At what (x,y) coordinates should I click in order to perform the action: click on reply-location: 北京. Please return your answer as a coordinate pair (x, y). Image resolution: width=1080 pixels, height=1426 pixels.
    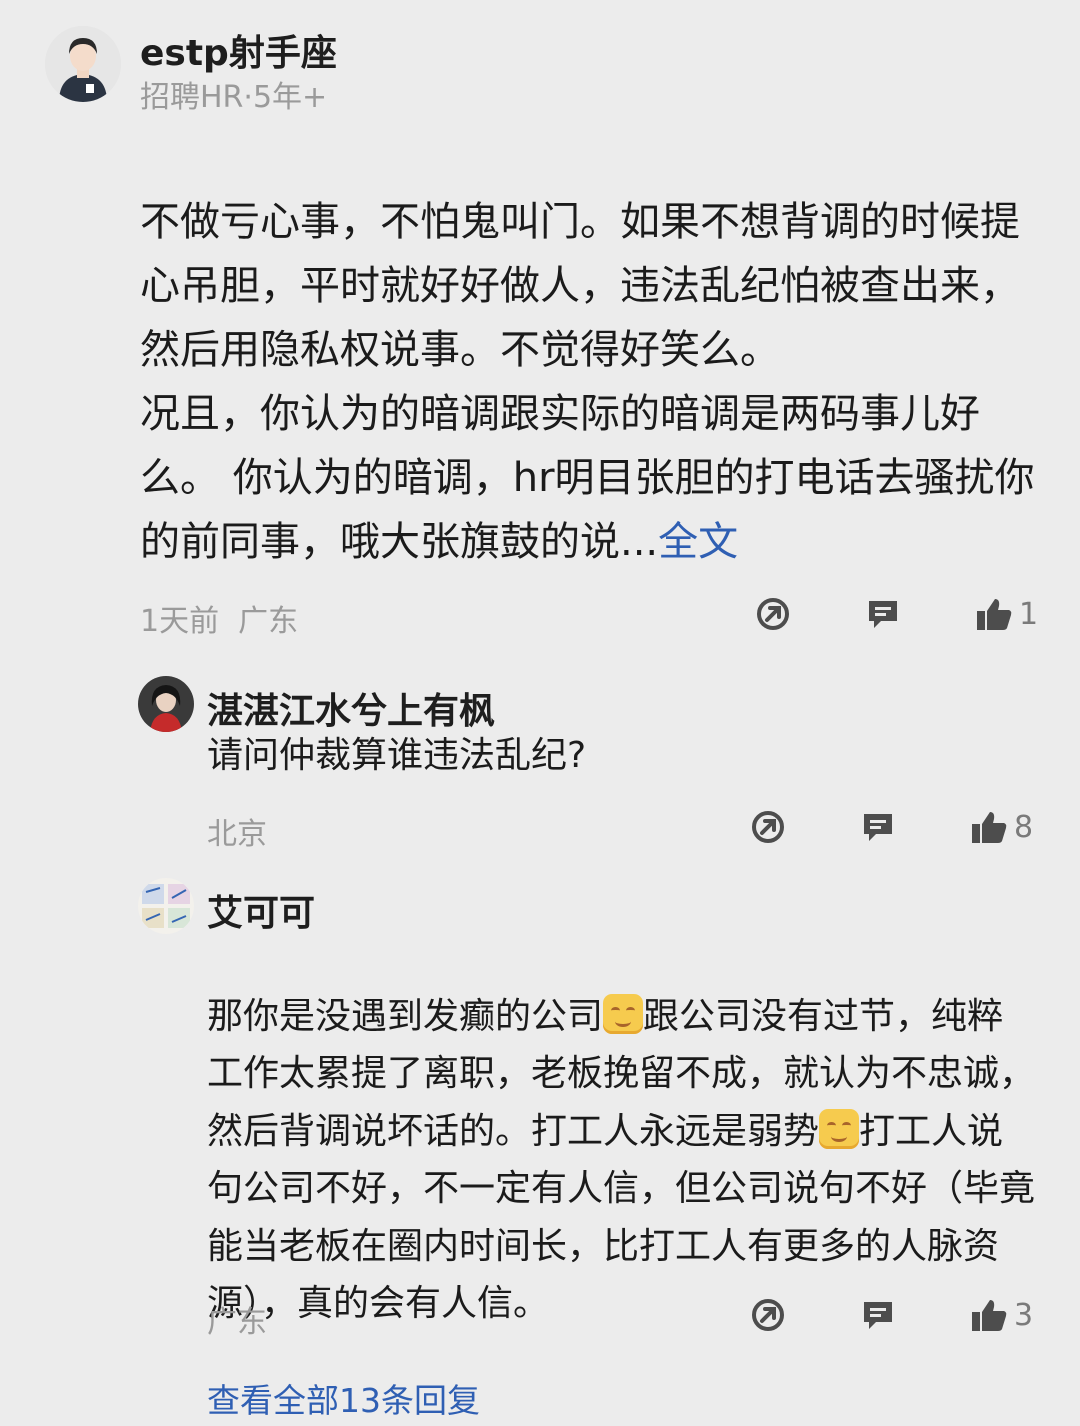
    Looking at the image, I should click on (237, 834).